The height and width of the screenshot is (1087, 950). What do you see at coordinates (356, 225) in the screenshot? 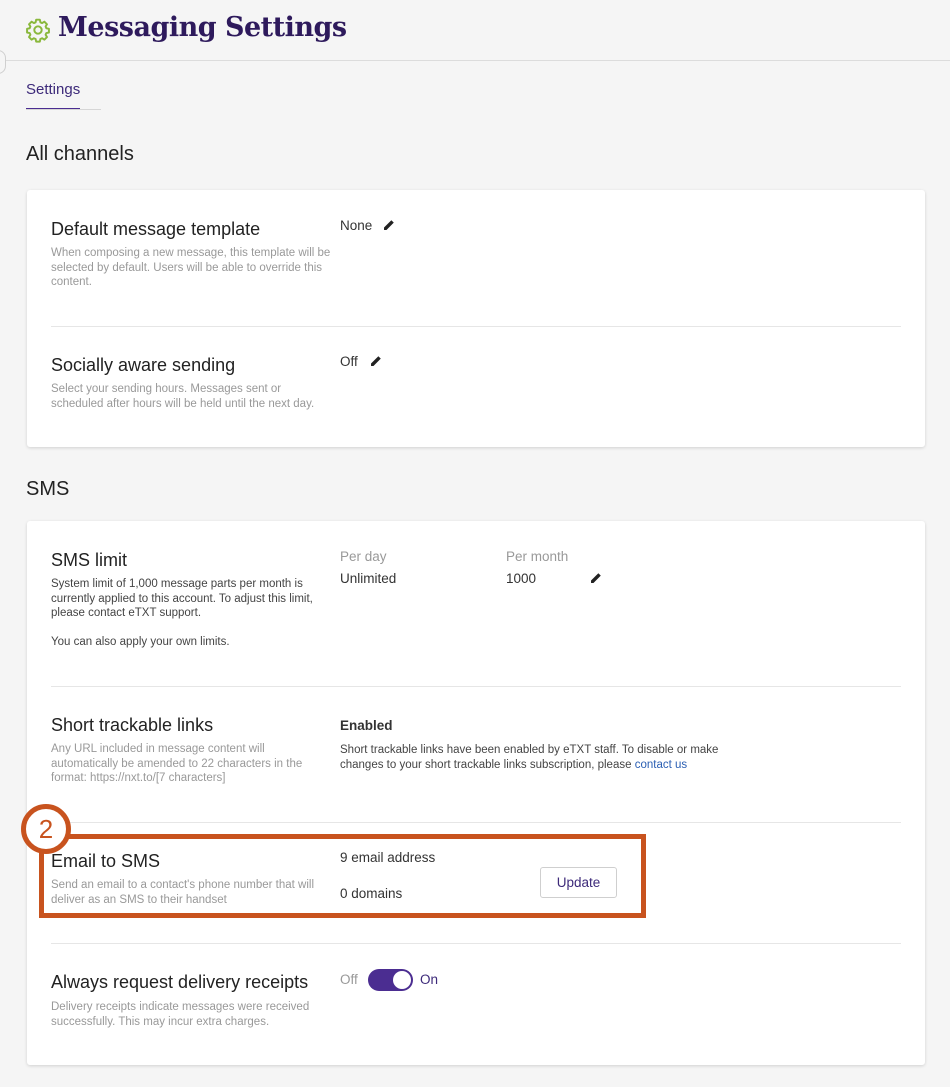
I see `default-template-value: None` at bounding box center [356, 225].